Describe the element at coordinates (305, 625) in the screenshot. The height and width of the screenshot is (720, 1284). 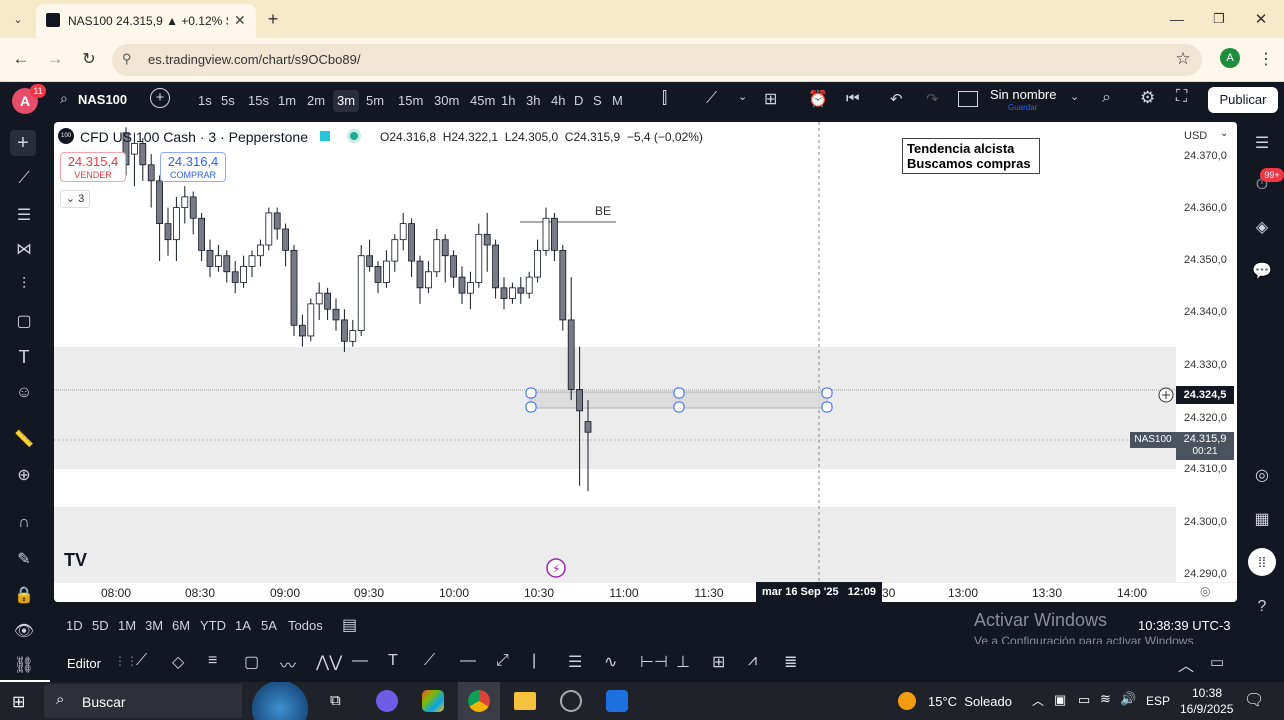
I see `range-Todos: Todos` at that location.